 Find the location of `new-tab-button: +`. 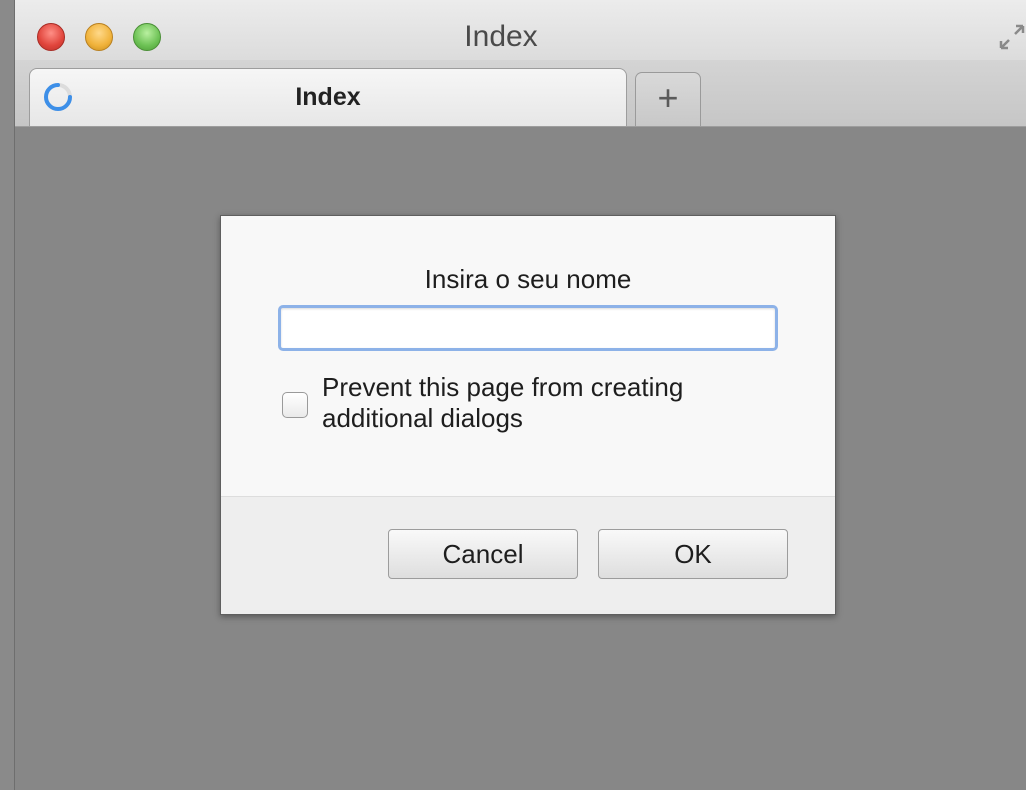

new-tab-button: + is located at coordinates (668, 99).